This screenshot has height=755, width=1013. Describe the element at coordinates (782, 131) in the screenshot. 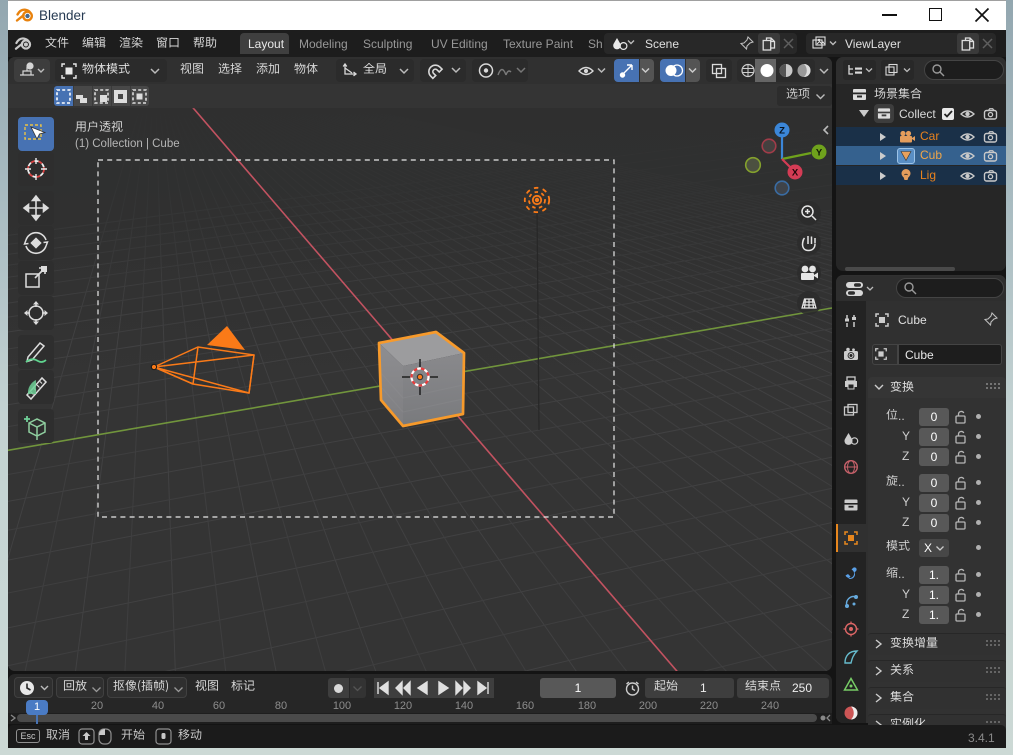

I see `svg-text: Z` at that location.